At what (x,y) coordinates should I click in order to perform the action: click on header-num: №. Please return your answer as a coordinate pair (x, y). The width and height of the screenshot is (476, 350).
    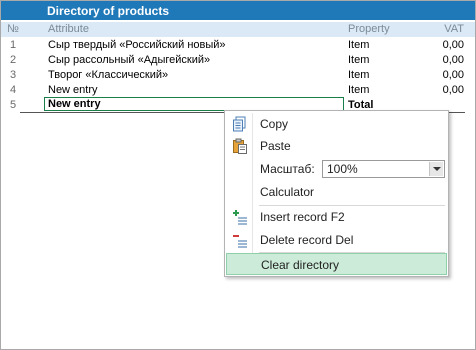
    Looking at the image, I should click on (13, 29).